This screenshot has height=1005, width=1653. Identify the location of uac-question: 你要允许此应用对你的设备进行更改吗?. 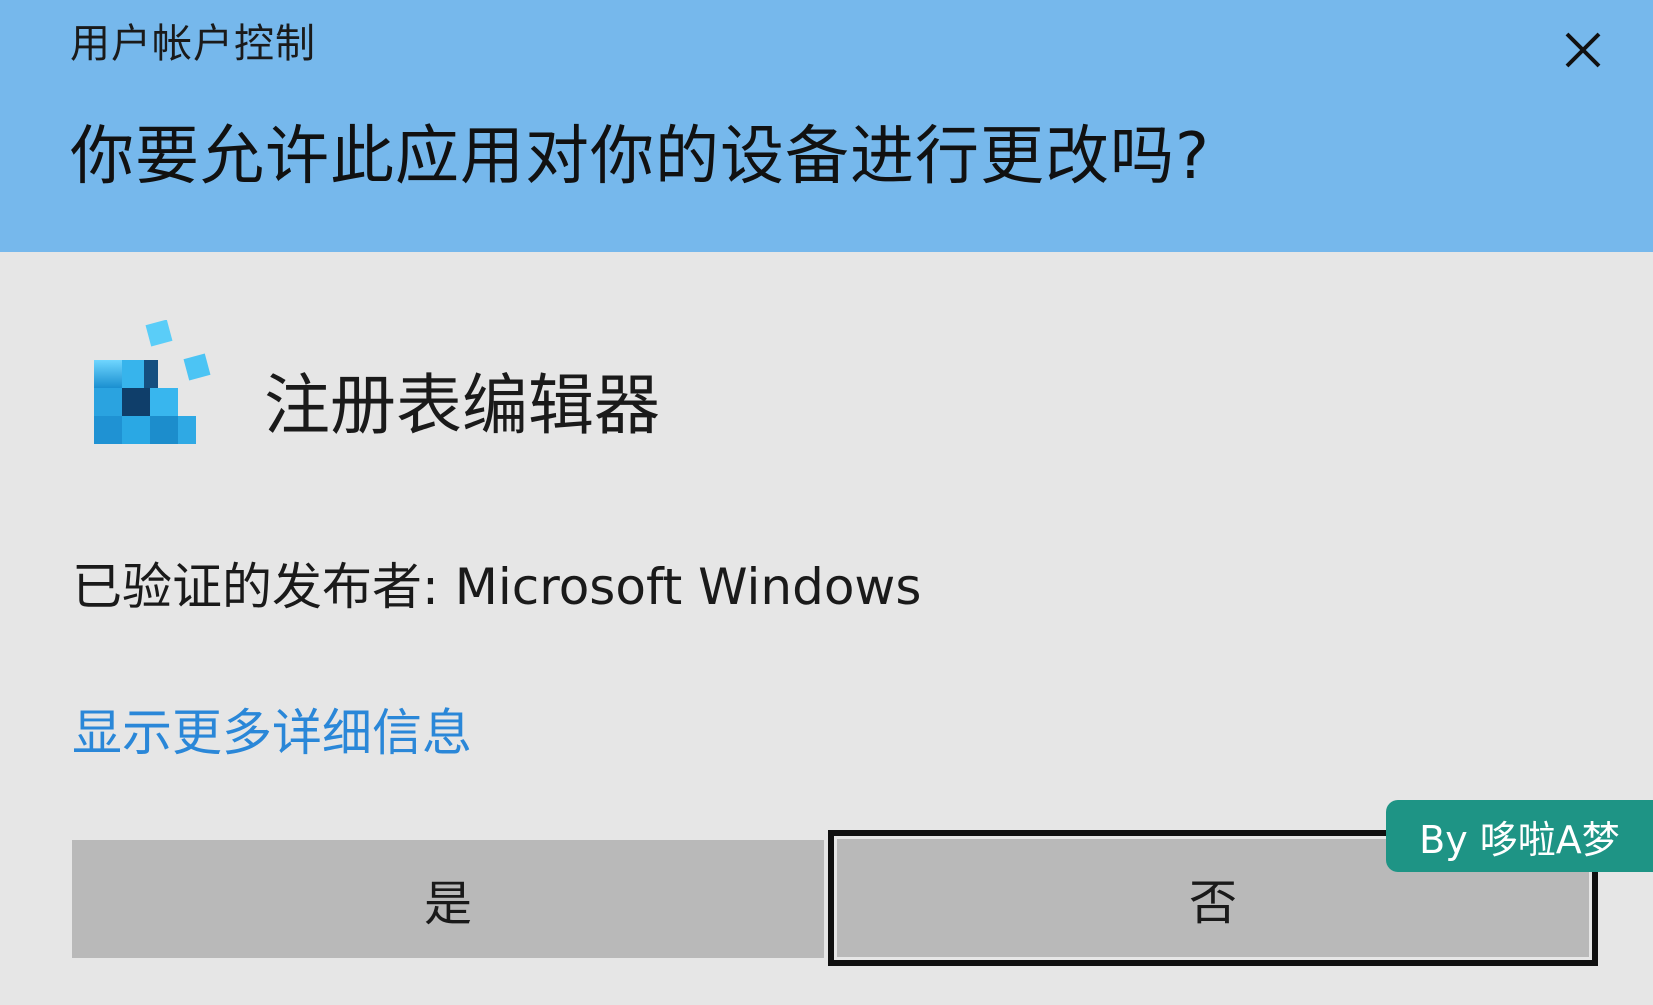
(640, 157).